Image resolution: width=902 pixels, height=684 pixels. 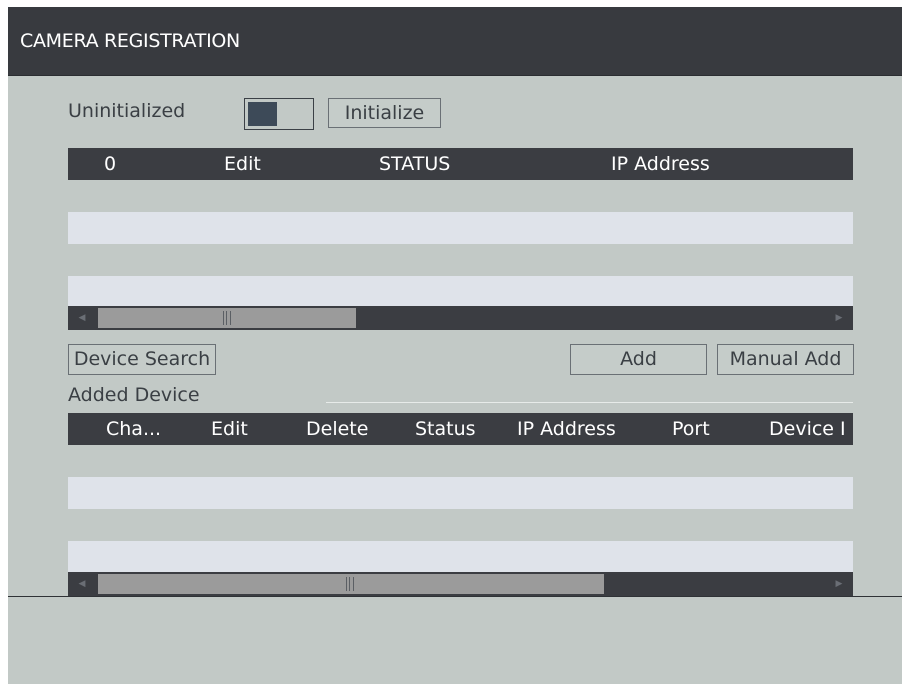 I want to click on footer-divider, so click(x=455, y=596).